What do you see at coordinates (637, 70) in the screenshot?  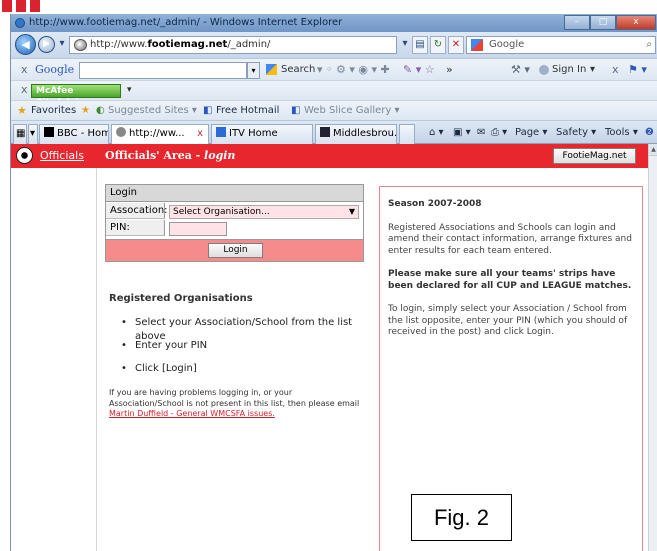 I see `translate-icon: ⚑ ▾` at bounding box center [637, 70].